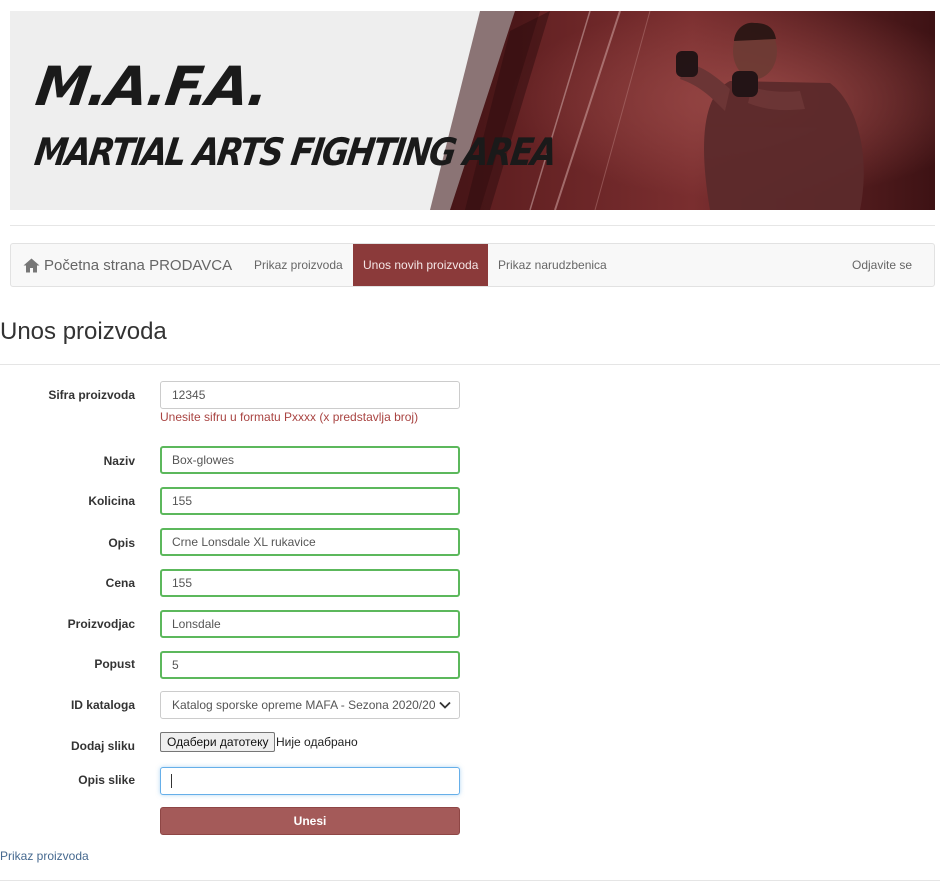  Describe the element at coordinates (310, 395) in the screenshot. I see `sifra-input` at that location.